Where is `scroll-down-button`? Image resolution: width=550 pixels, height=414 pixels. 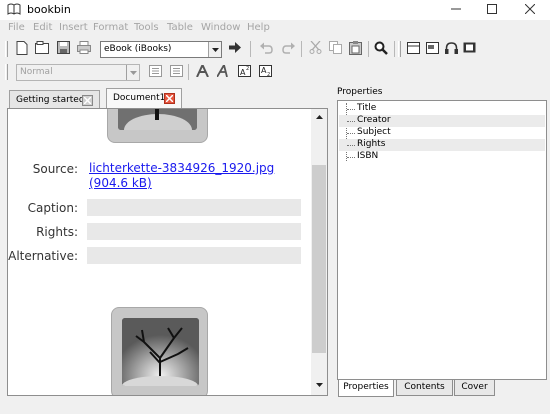
scroll-down-button is located at coordinates (319, 385).